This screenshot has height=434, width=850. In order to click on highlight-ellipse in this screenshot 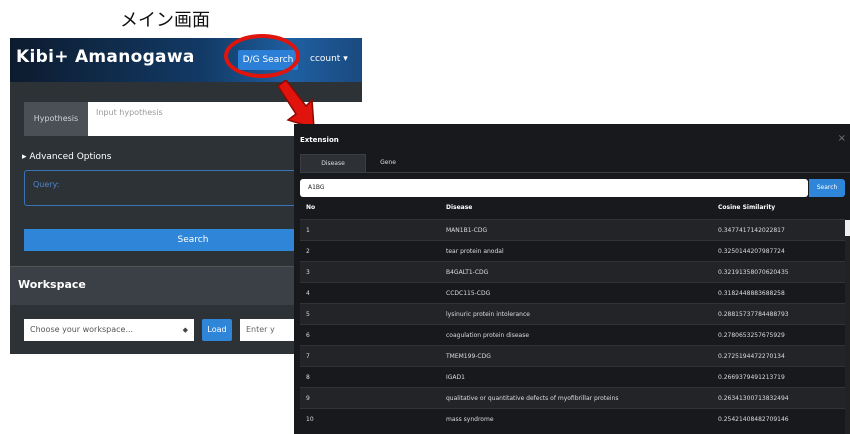, I will do `click(262, 56)`.